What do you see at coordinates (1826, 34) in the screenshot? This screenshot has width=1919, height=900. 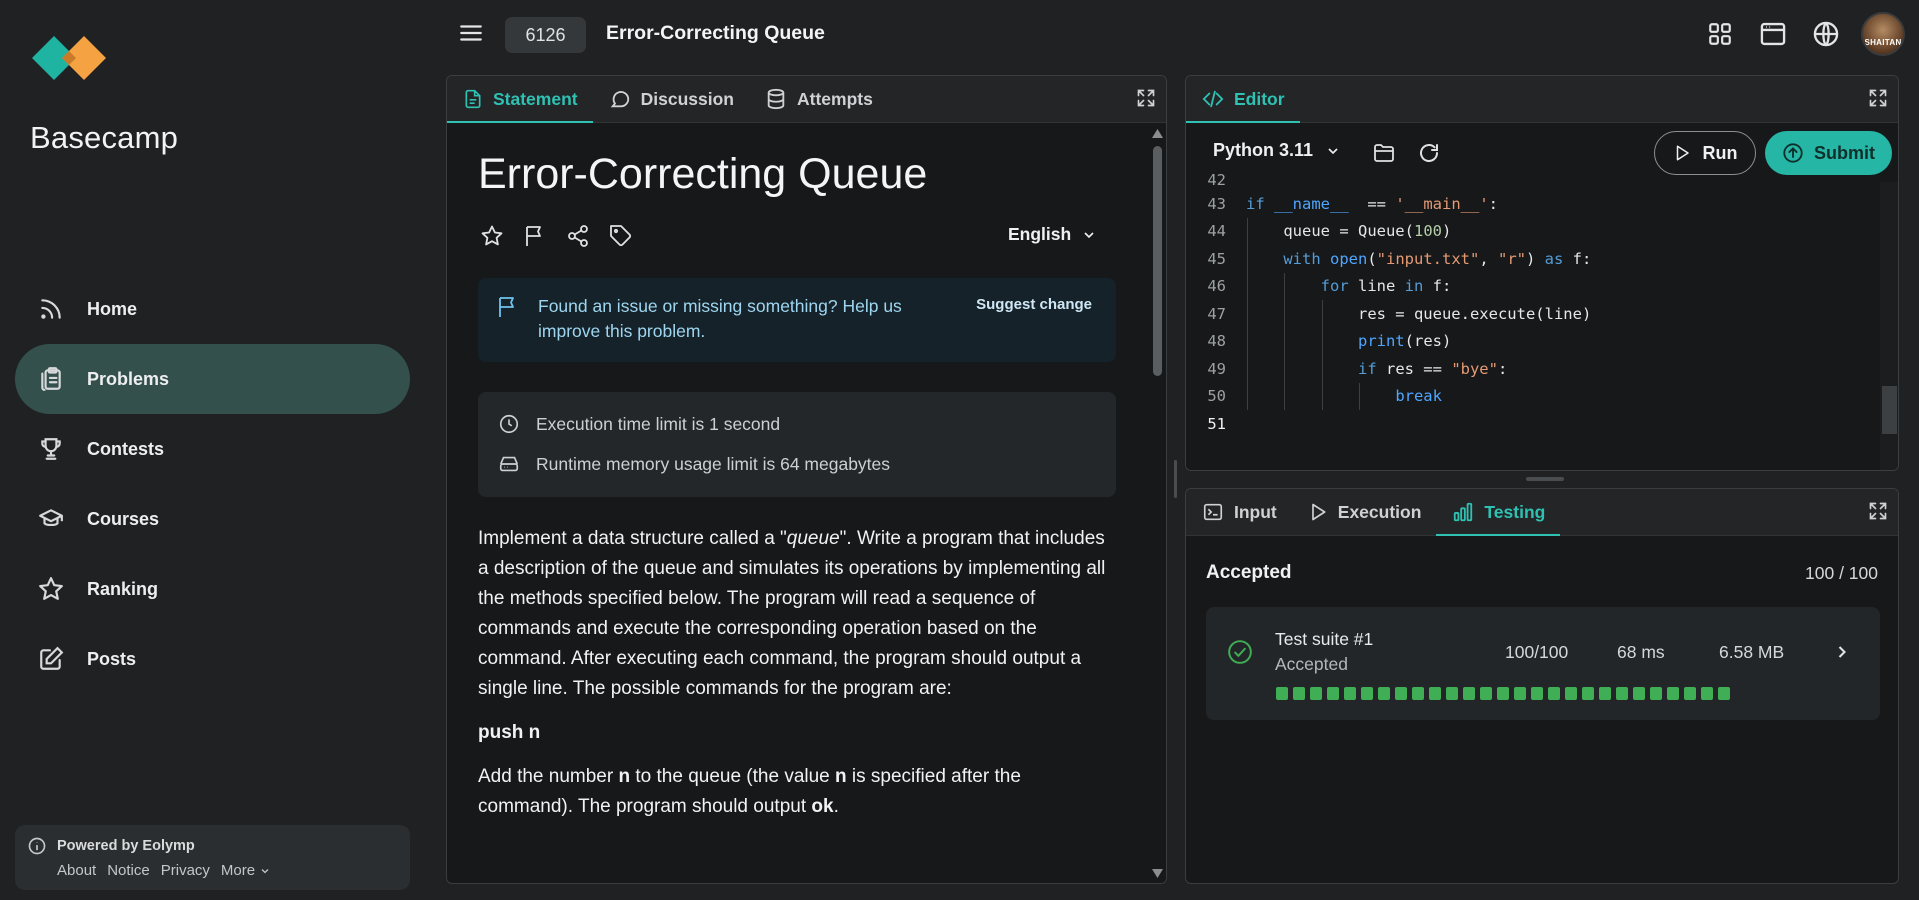 I see `globe-icon` at bounding box center [1826, 34].